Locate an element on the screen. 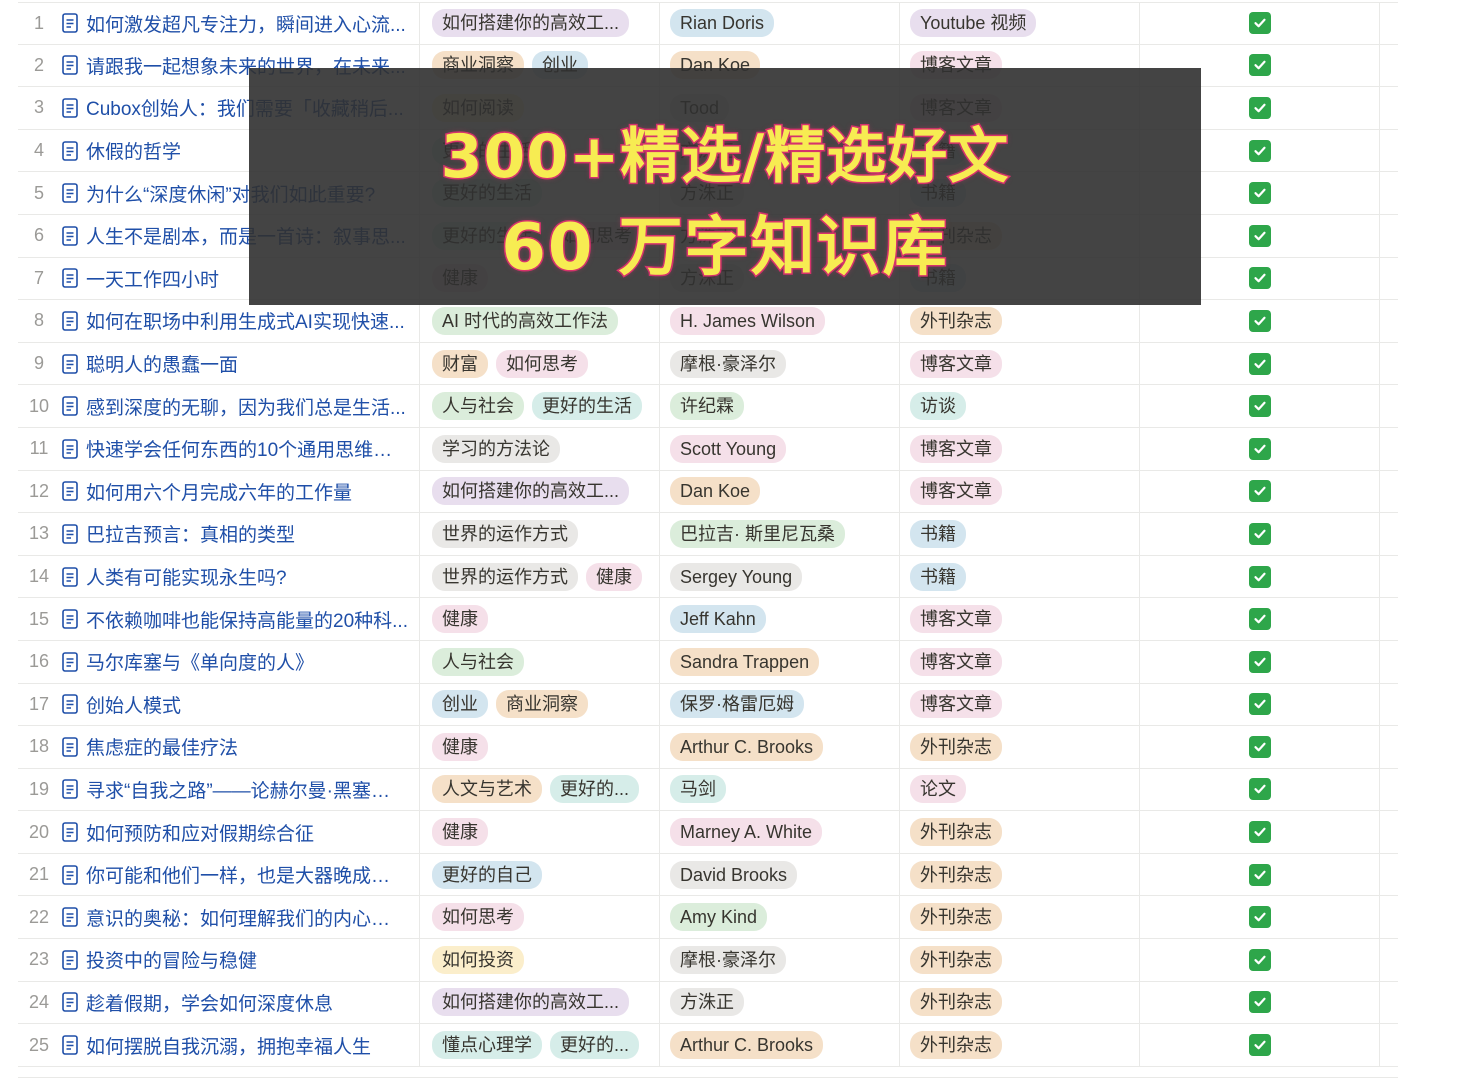 The image size is (1466, 1080). author-cell: Amy Kind is located at coordinates (780, 917).